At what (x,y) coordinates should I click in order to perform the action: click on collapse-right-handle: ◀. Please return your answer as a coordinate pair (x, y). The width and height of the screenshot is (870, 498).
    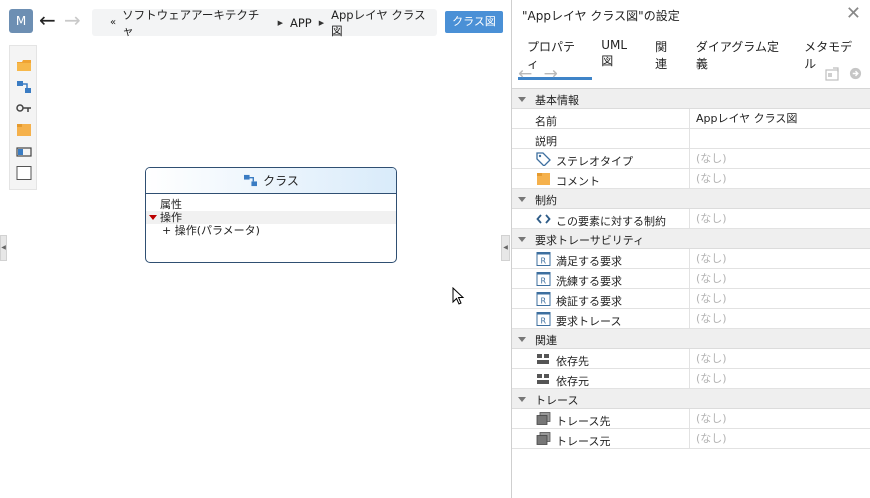
    Looking at the image, I should click on (505, 248).